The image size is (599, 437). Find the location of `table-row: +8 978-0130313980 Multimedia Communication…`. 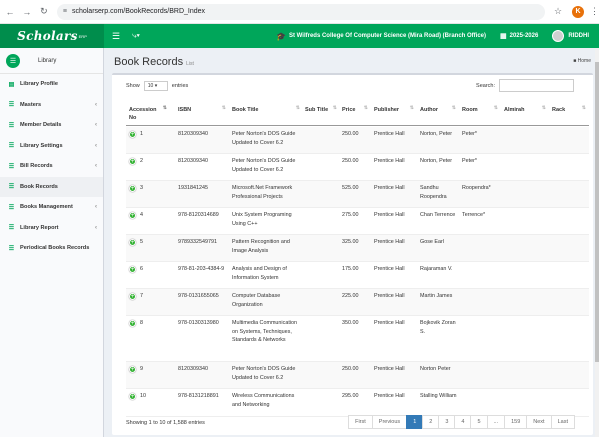

table-row: +8 978-0130313980 Multimedia Communication… is located at coordinates (357, 339).